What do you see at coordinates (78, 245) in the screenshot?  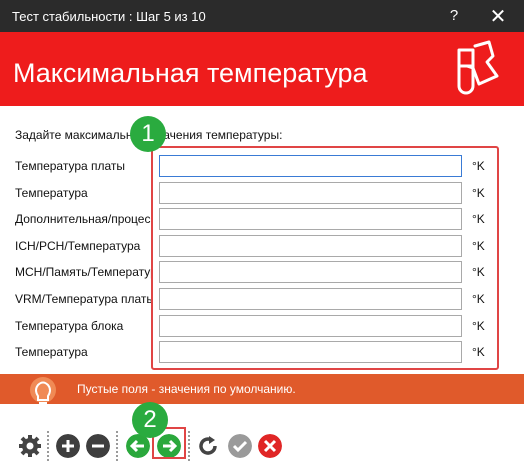 I see `field-label: ICH/PCH/Температура` at bounding box center [78, 245].